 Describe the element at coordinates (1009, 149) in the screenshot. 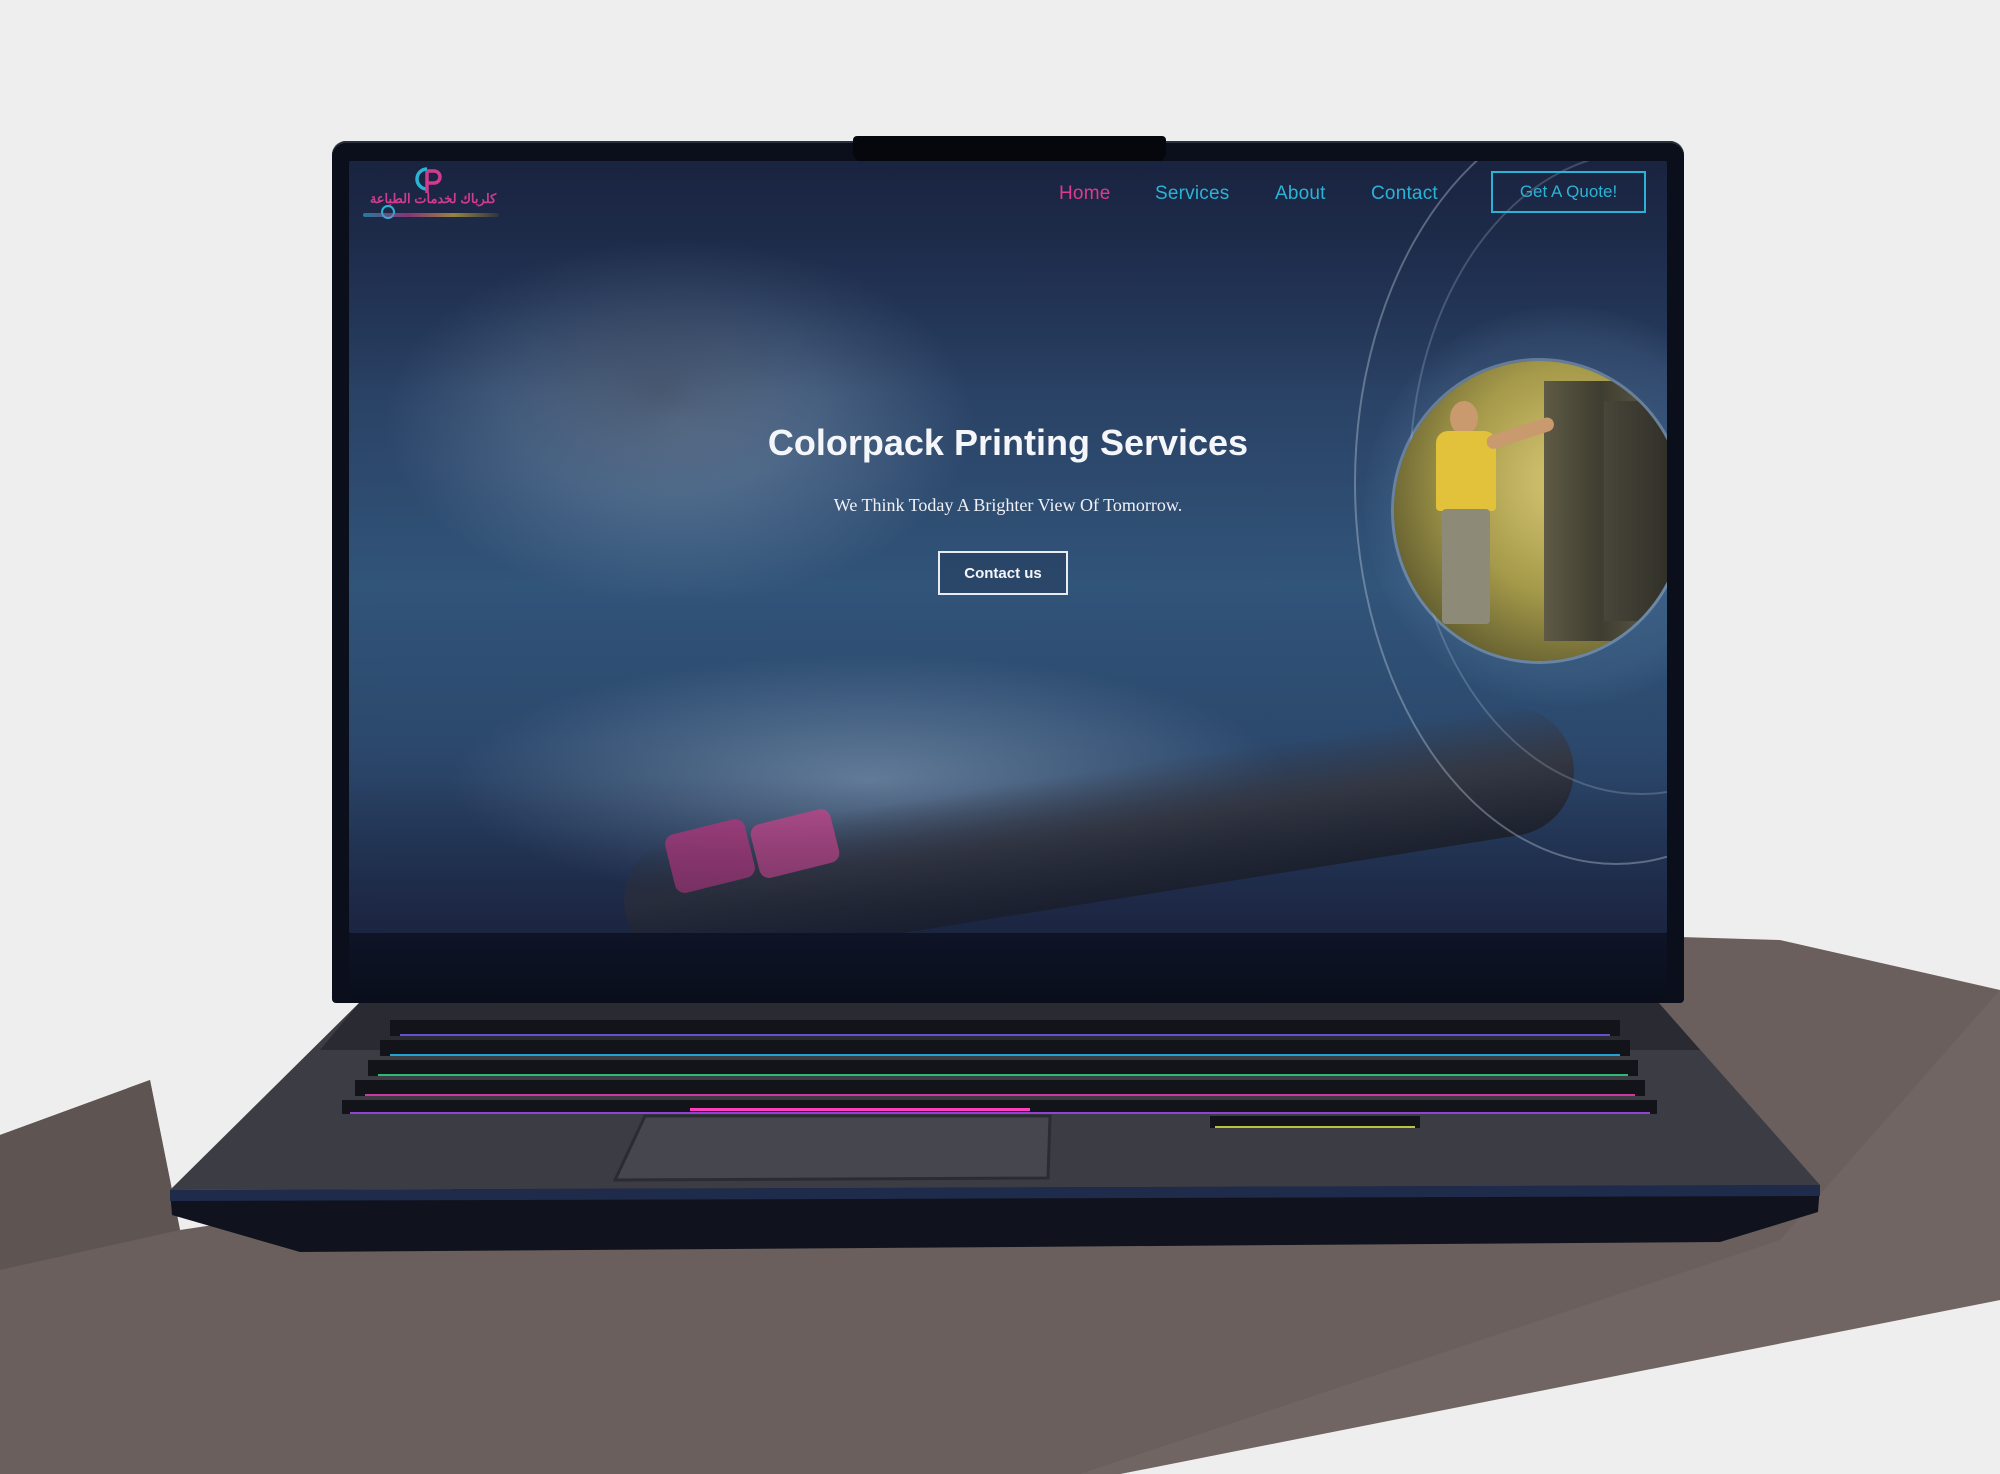

I see `laptop-camera-notch` at that location.